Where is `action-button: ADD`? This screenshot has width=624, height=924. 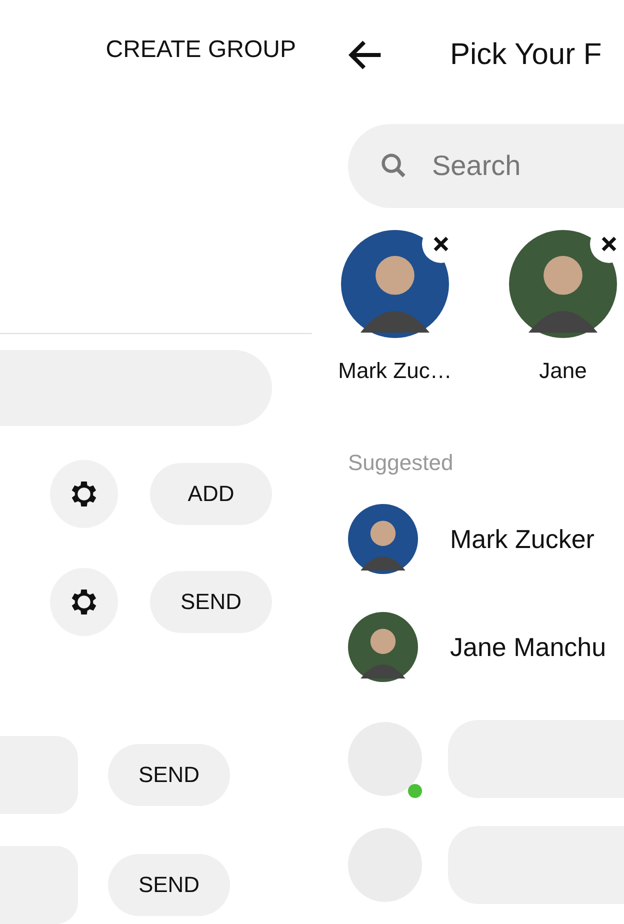 action-button: ADD is located at coordinates (211, 494).